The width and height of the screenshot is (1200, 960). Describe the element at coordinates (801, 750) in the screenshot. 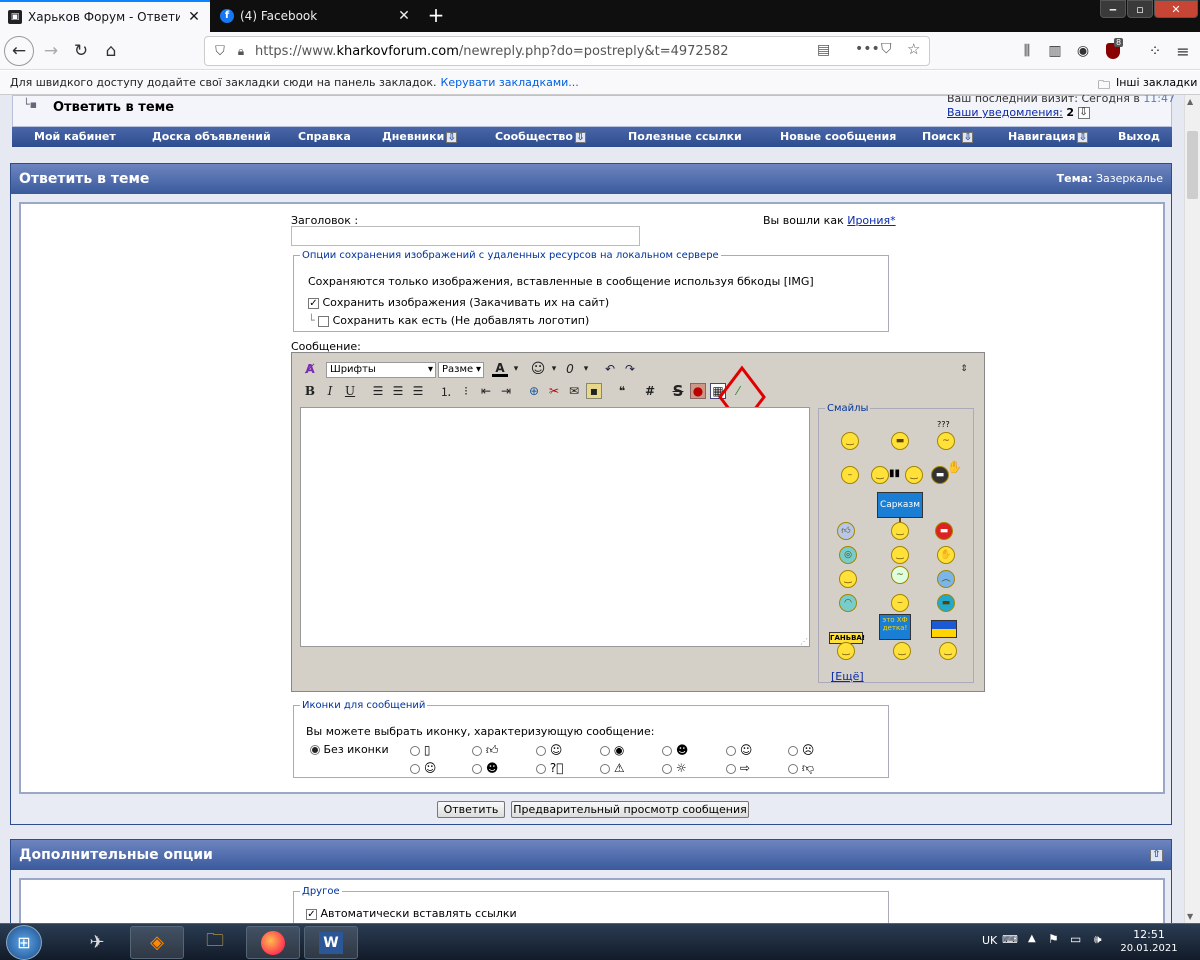

I see `post-icon-option: ☹` at that location.